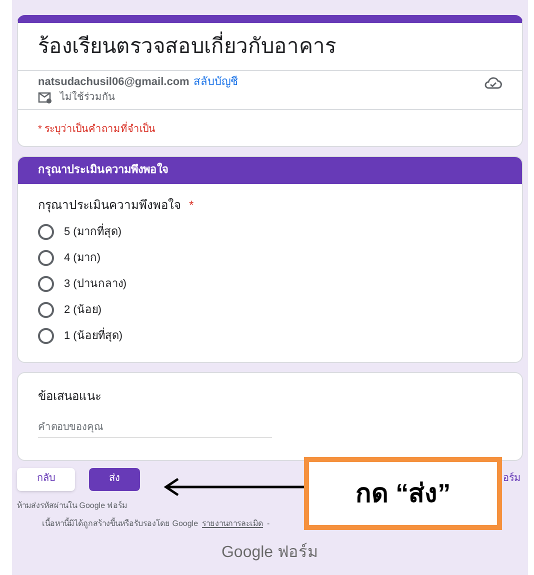 This screenshot has height=575, width=534. What do you see at coordinates (512, 479) in the screenshot?
I see `clear-form-link: อร์ม` at bounding box center [512, 479].